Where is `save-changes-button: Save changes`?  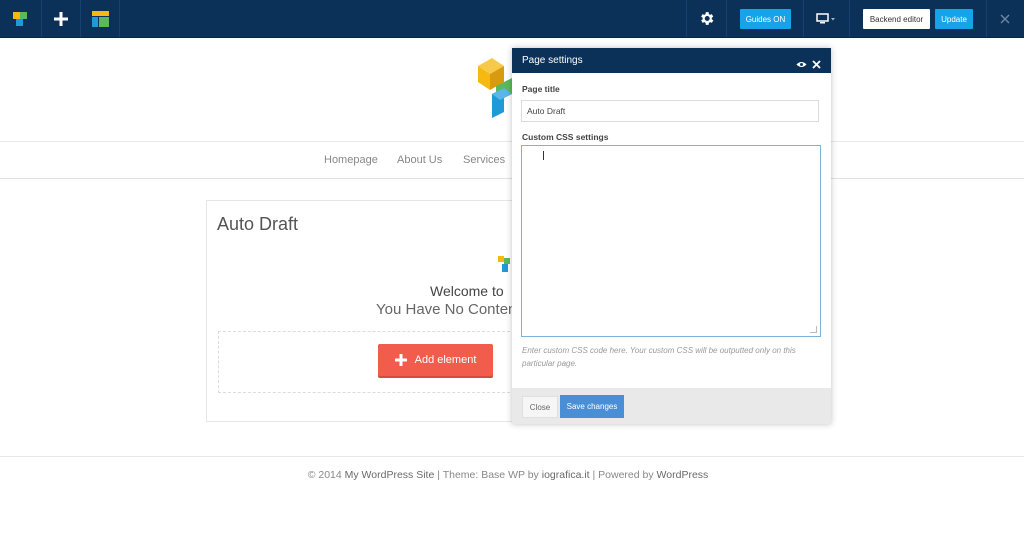
save-changes-button: Save changes is located at coordinates (592, 406).